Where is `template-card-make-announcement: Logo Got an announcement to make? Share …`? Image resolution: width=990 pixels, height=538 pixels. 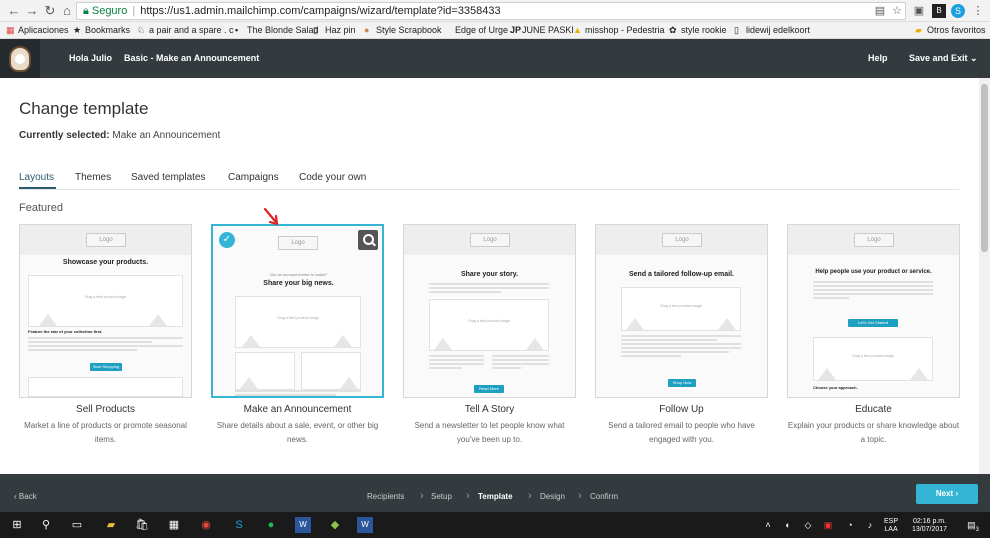 template-card-make-announcement: Logo Got an announcement to make? Share … is located at coordinates (297, 311).